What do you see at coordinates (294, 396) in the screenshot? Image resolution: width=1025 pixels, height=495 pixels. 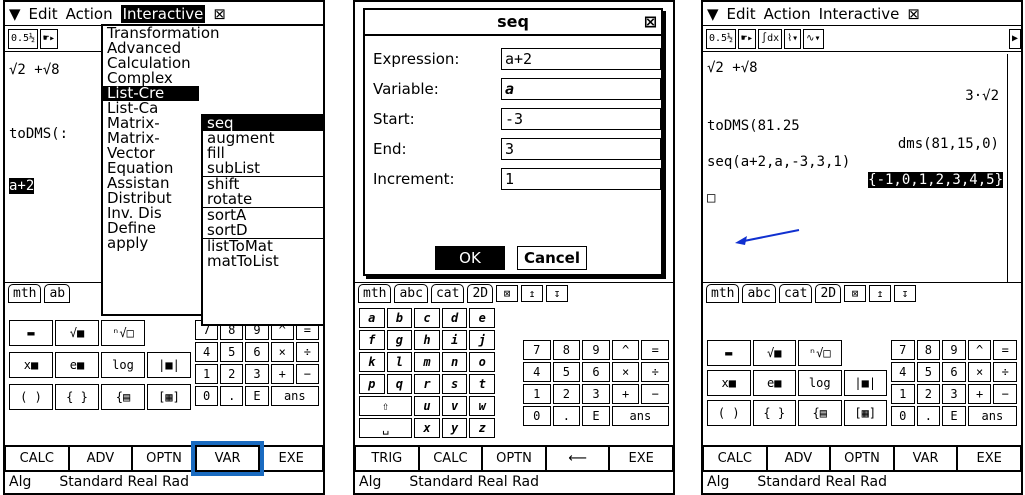 I see `key: ans` at bounding box center [294, 396].